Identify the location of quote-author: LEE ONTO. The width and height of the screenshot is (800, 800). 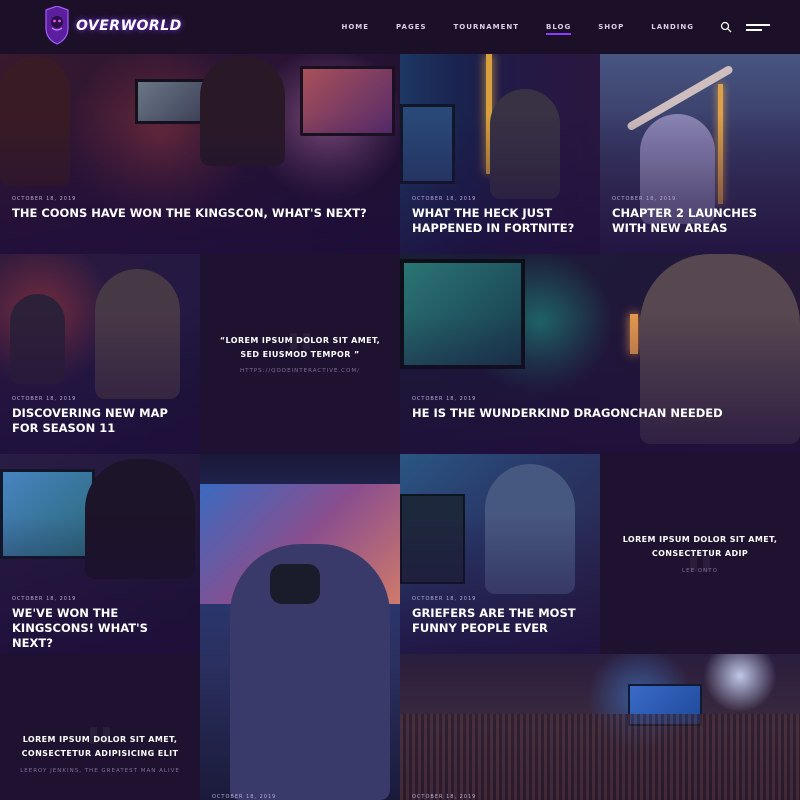
(700, 571).